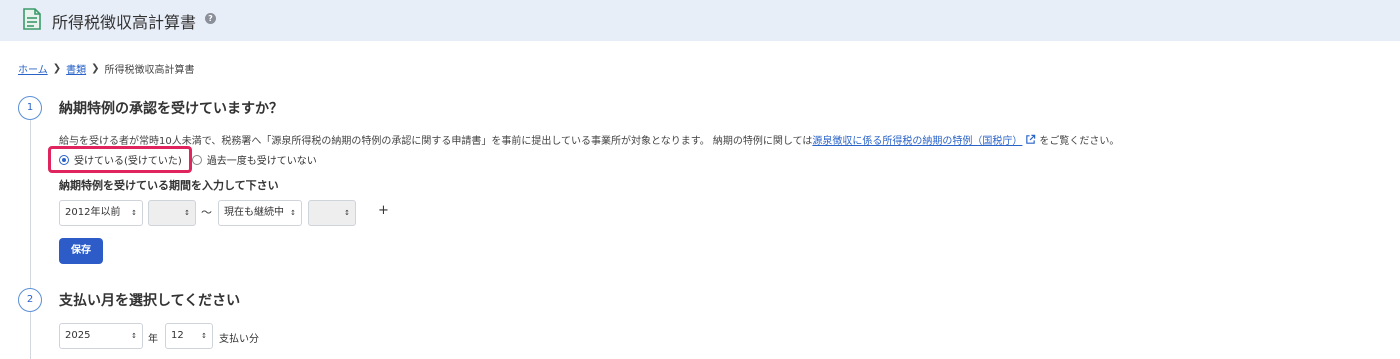  Describe the element at coordinates (30, 108) in the screenshot. I see `step-number-1: 1` at that location.